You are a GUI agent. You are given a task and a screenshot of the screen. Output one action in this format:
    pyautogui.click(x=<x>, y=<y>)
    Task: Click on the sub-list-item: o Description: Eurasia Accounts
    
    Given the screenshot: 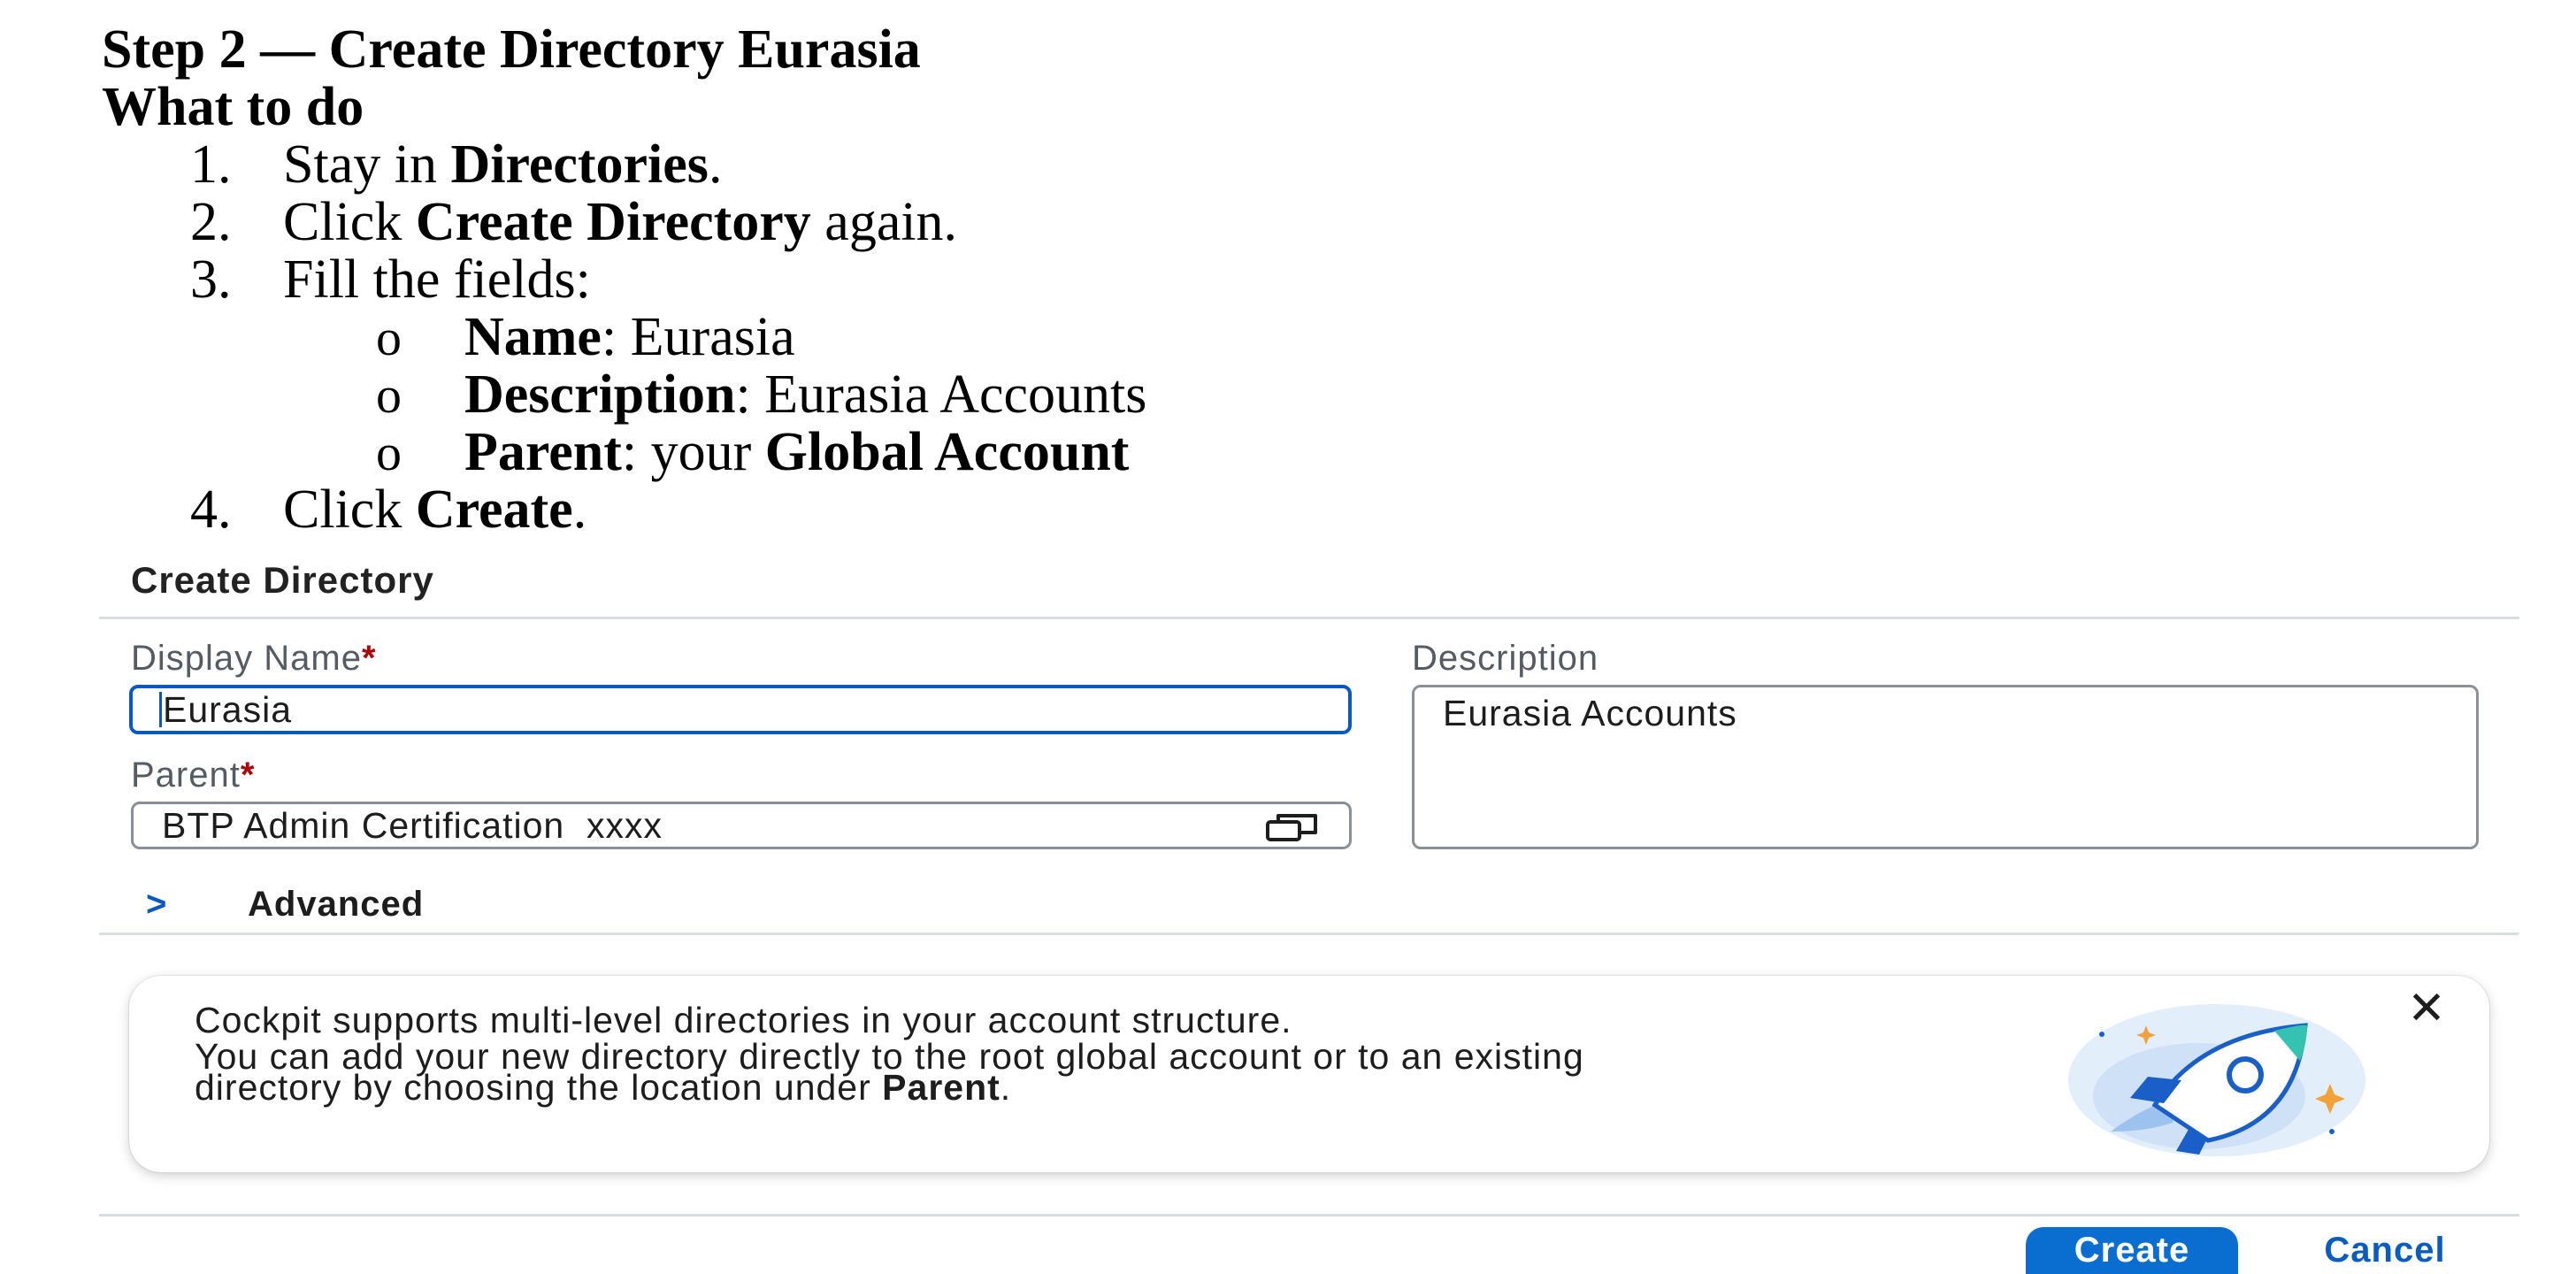 What is the action you would take?
    pyautogui.click(x=624, y=395)
    